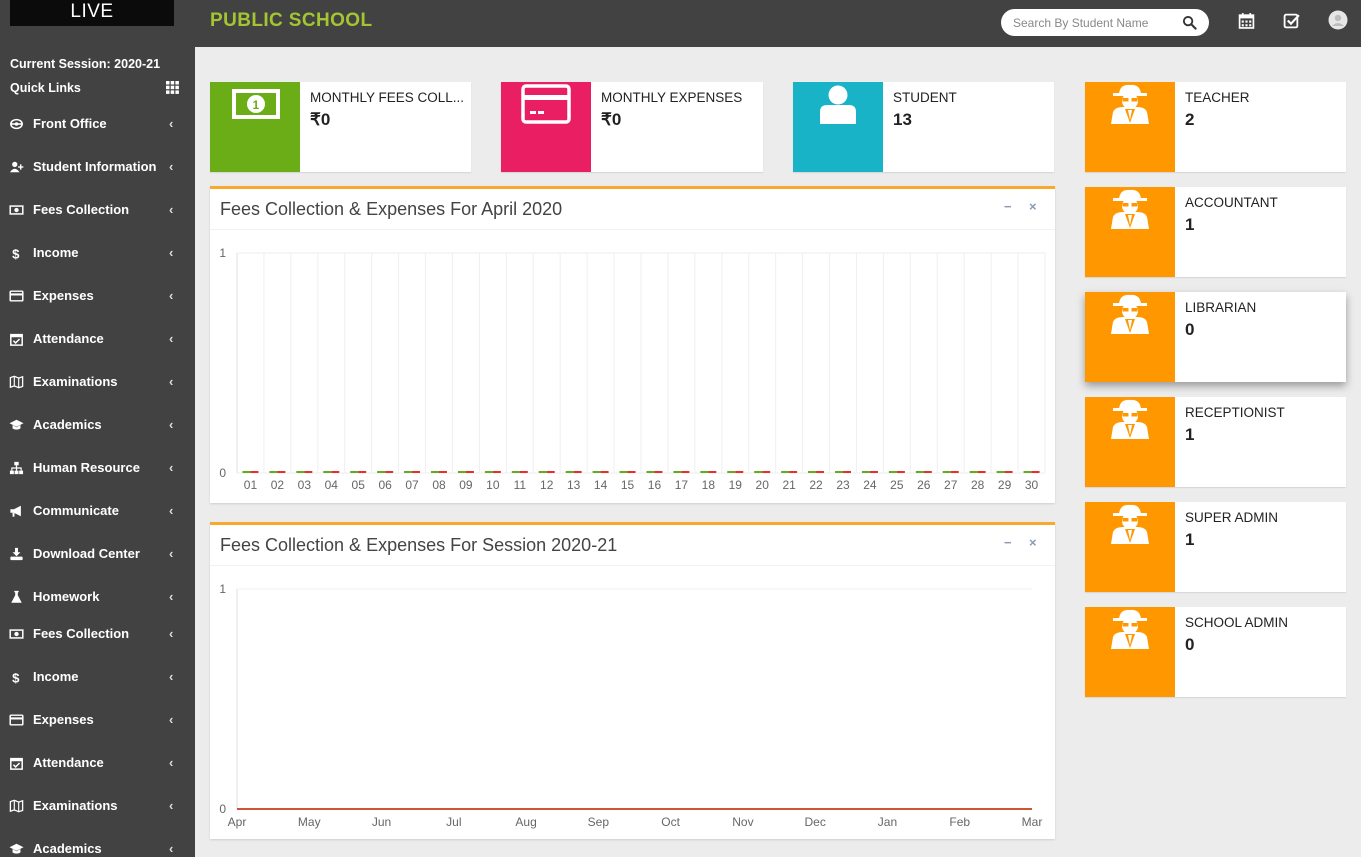  What do you see at coordinates (97, 167) in the screenshot?
I see `sidebar-item-student-information: Student Information ‹` at bounding box center [97, 167].